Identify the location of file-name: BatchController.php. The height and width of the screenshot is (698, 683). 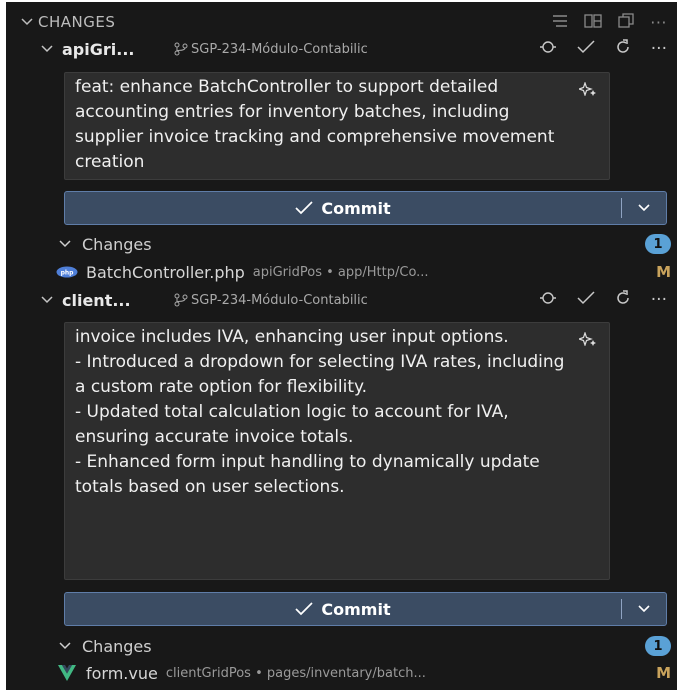
(165, 272).